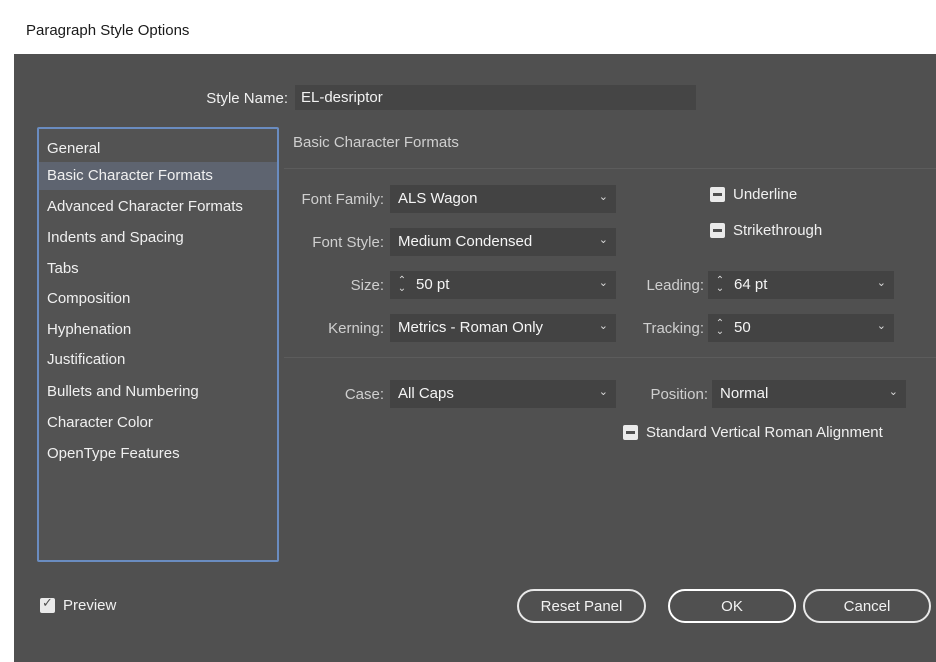  Describe the element at coordinates (158, 207) in the screenshot. I see `nav-item-advanced-character-formats: Advanced Character Formats` at that location.